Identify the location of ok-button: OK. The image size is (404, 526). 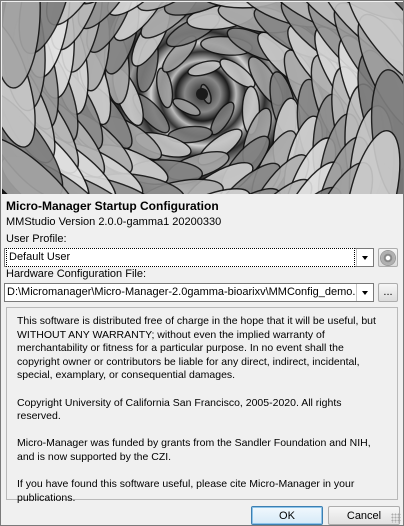
(287, 515).